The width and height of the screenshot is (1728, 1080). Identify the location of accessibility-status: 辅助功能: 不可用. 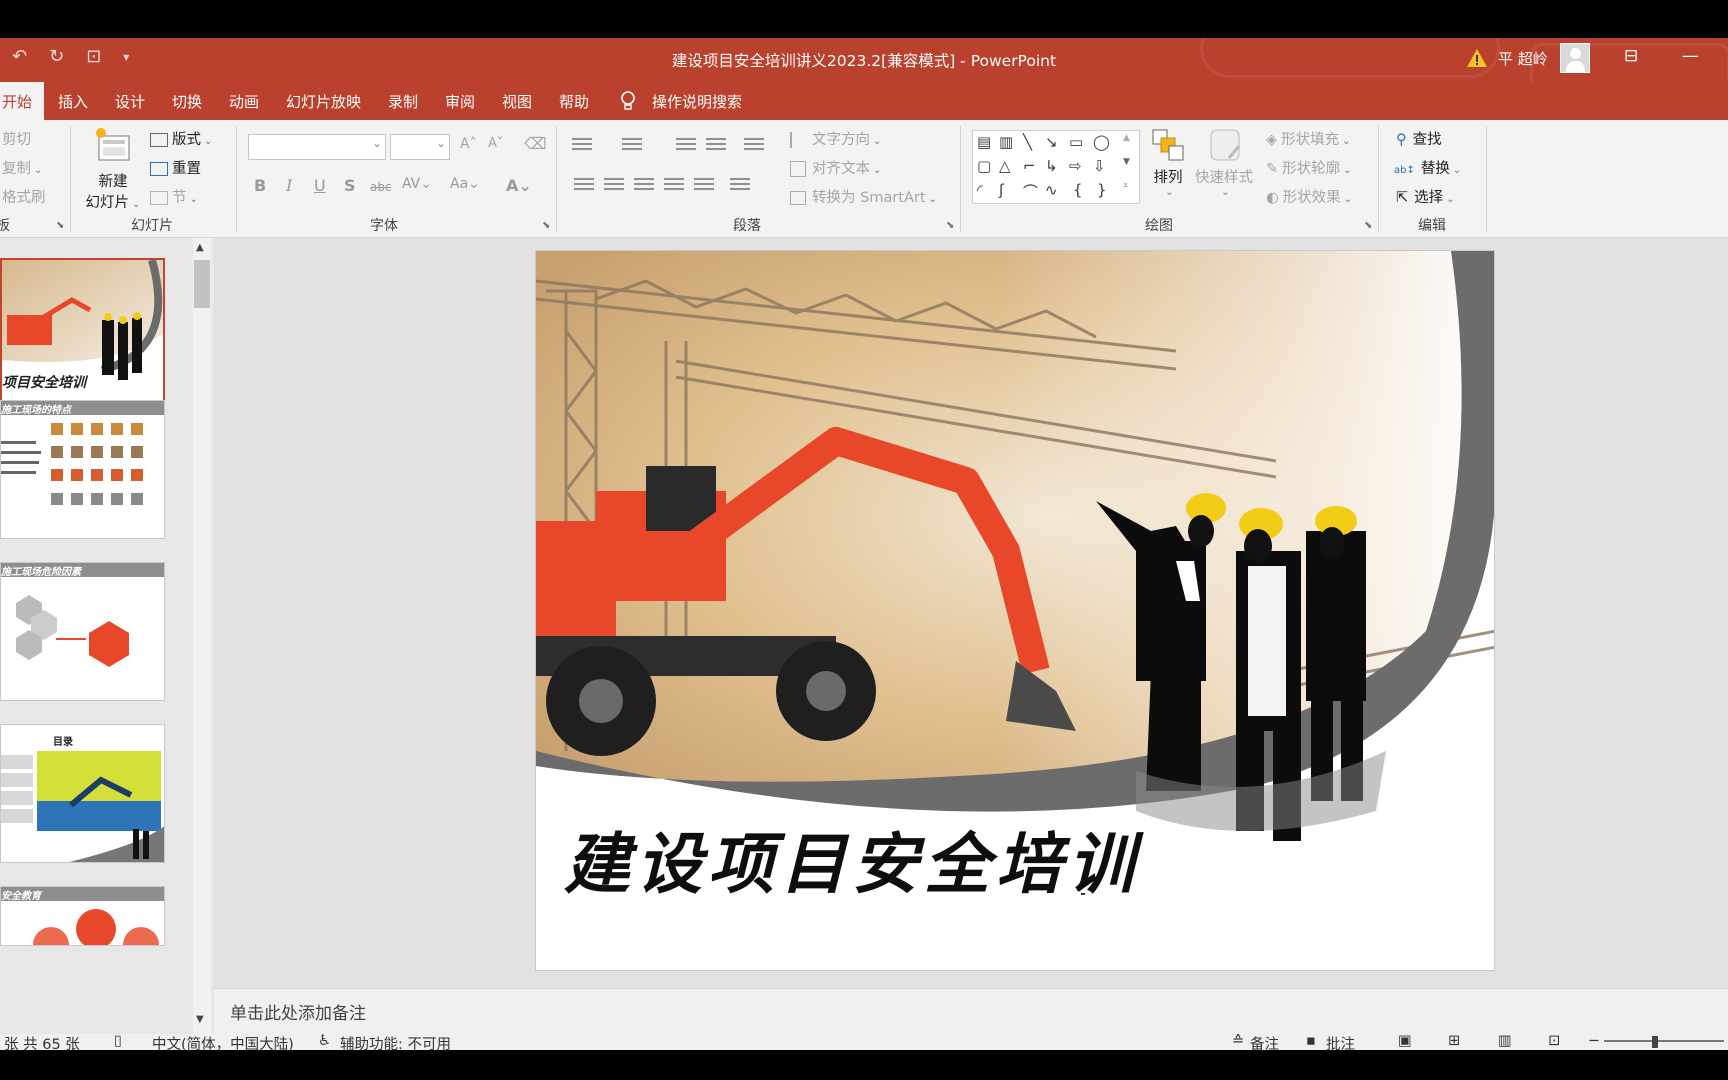
(395, 1042).